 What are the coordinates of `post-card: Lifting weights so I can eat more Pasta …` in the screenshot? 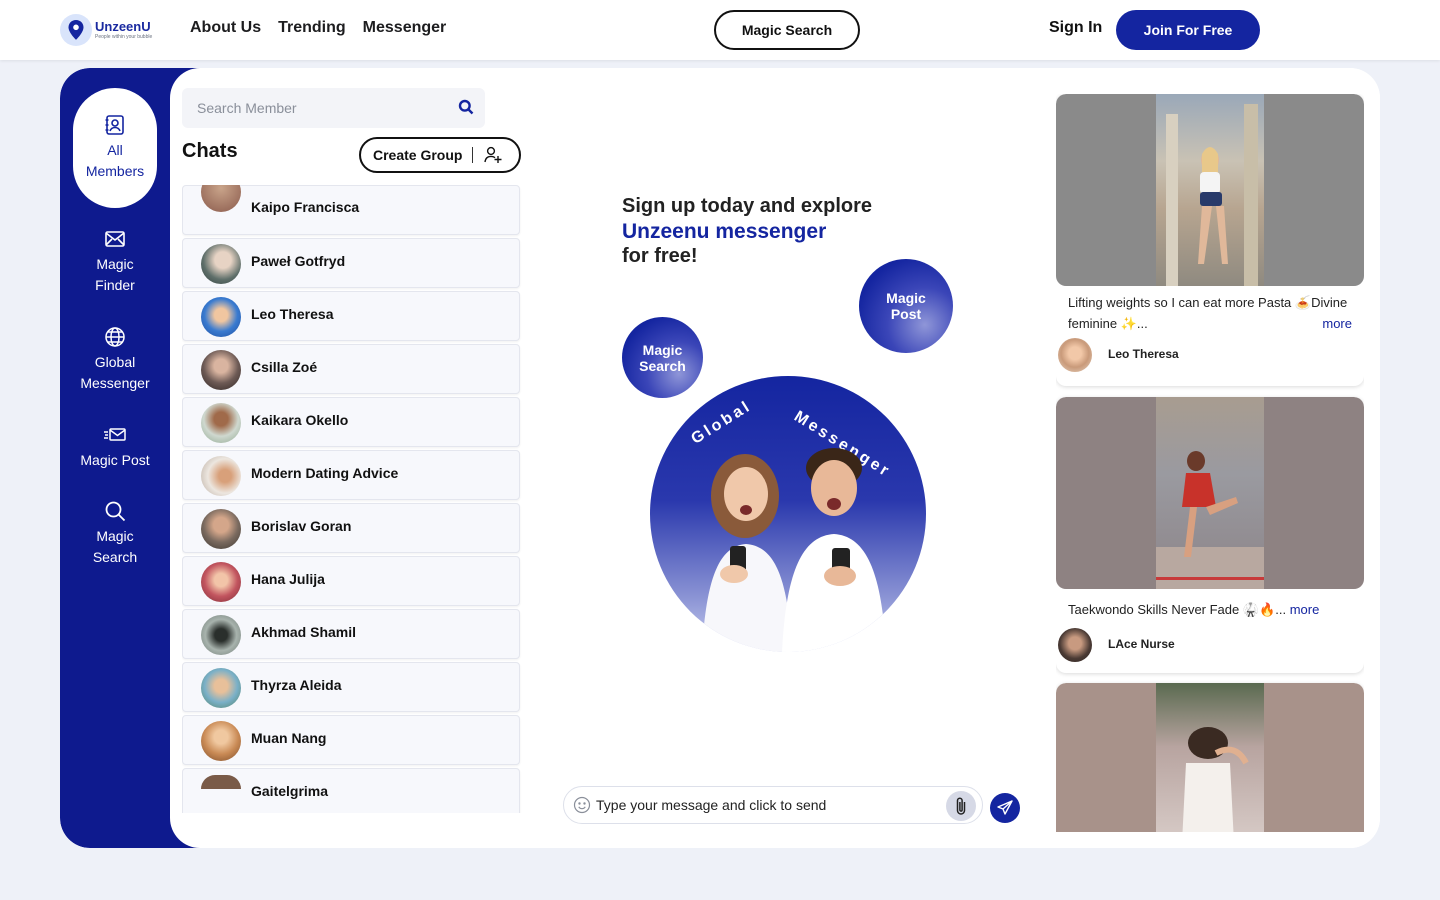 It's located at (1210, 240).